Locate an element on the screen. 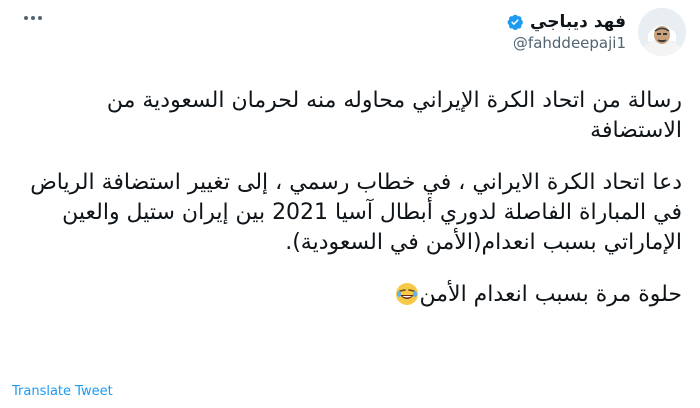 This screenshot has height=408, width=700. avatar-image is located at coordinates (662, 32).